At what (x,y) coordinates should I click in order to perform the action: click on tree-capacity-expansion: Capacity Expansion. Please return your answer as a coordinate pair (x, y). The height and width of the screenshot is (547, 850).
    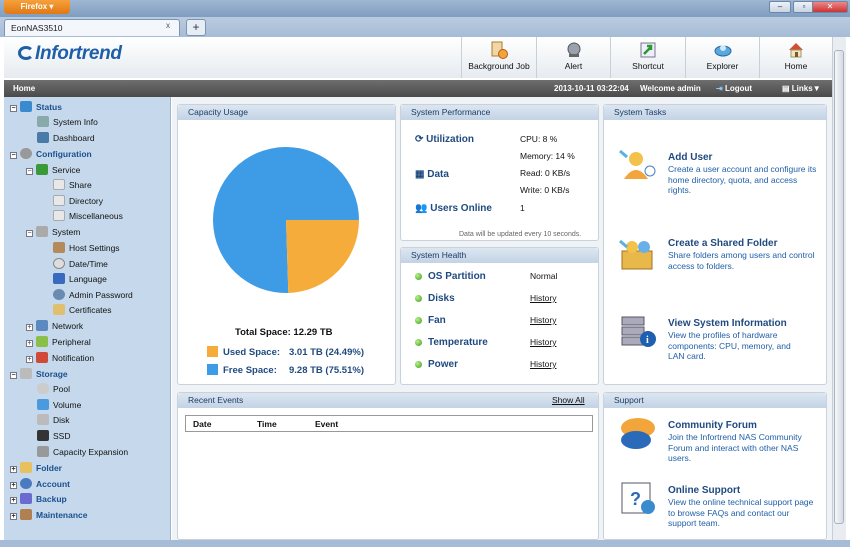
    Looking at the image, I should click on (82, 452).